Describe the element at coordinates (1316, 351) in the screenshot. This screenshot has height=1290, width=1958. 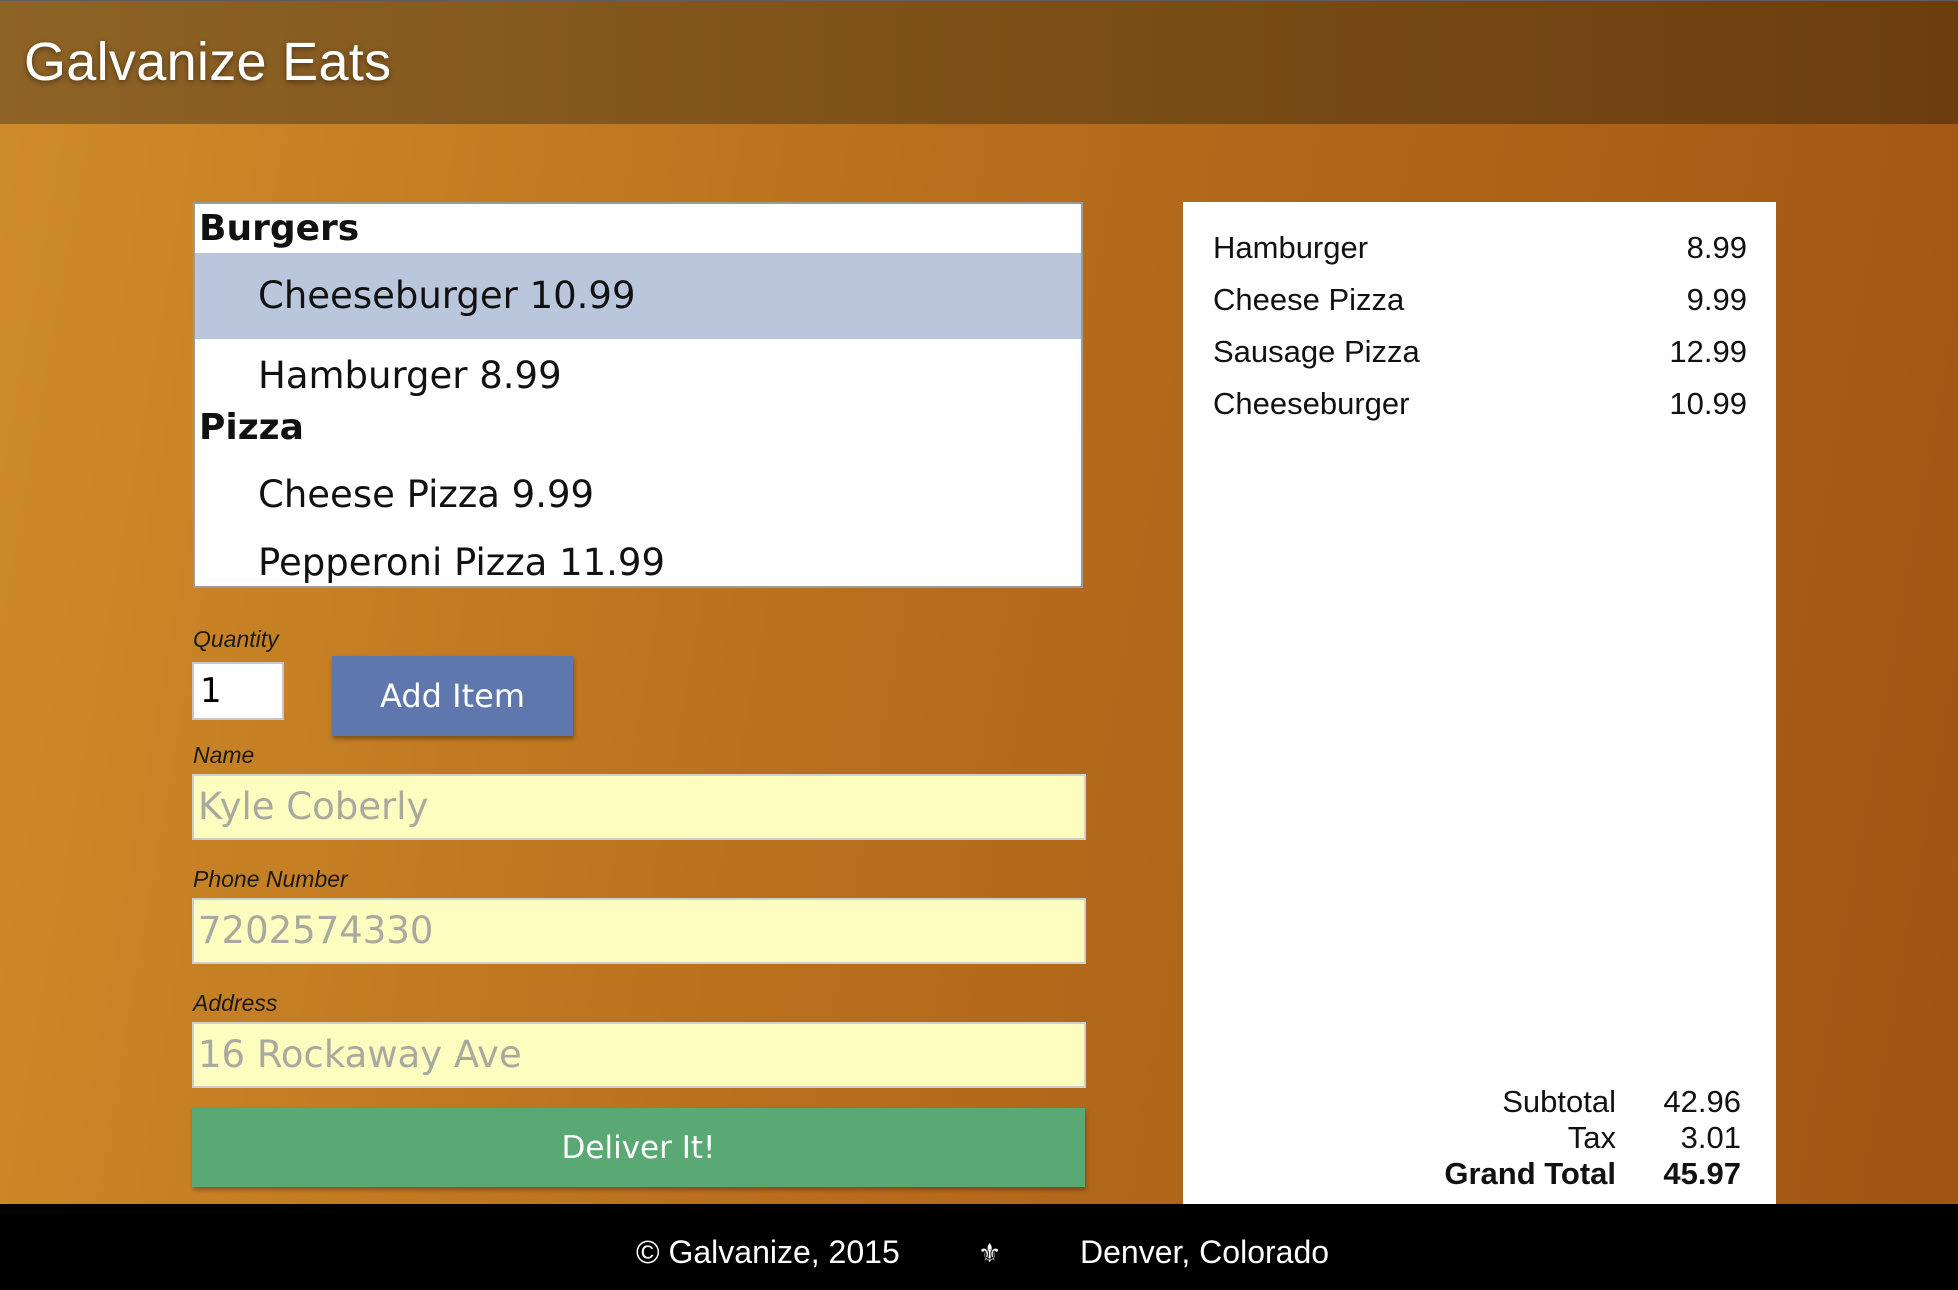
I see `order-item-name: Sausage Pizza` at that location.